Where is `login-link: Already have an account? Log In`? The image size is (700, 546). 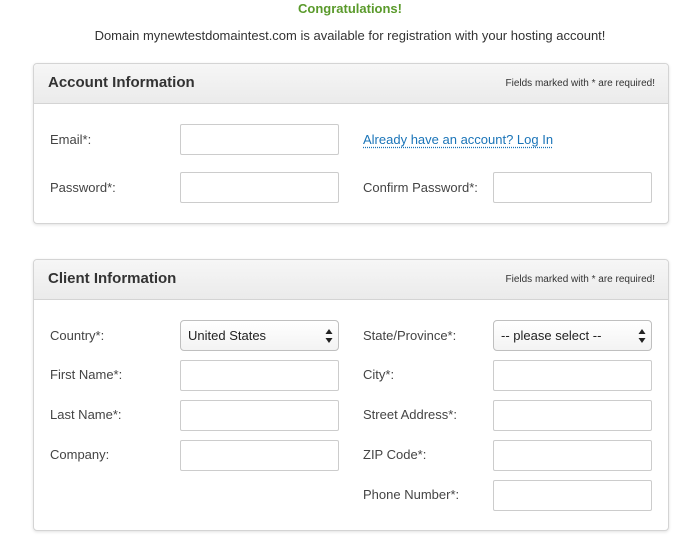 login-link: Already have an account? Log In is located at coordinates (458, 139).